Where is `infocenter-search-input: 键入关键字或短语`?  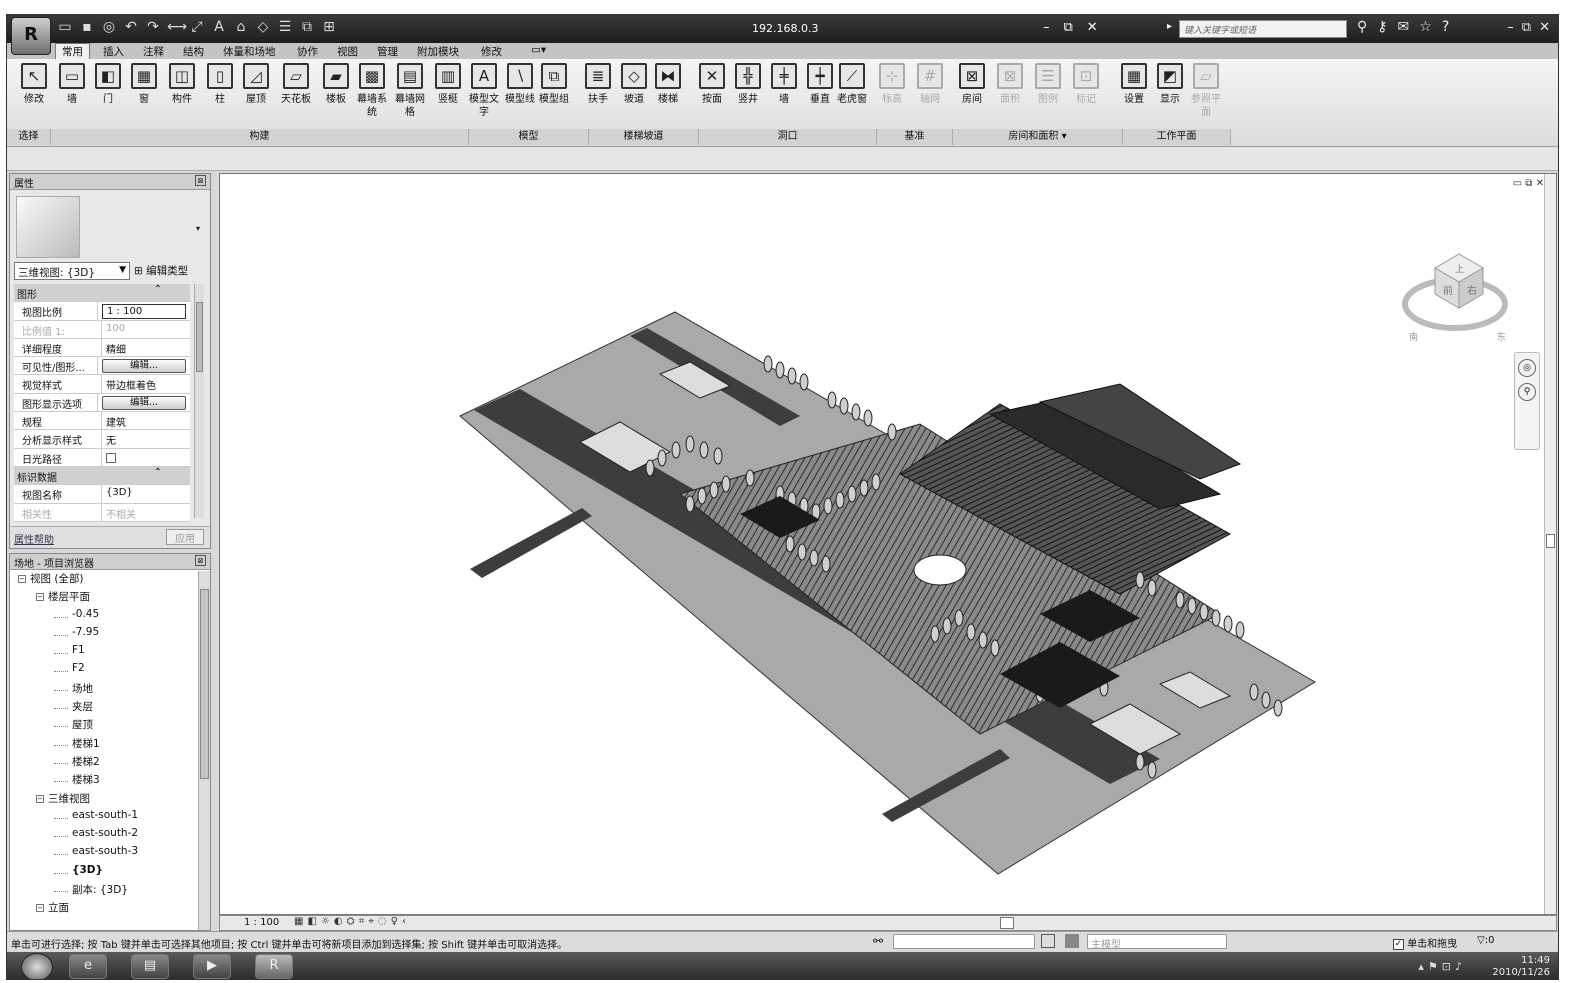 infocenter-search-input: 键入关键字或短语 is located at coordinates (1263, 29).